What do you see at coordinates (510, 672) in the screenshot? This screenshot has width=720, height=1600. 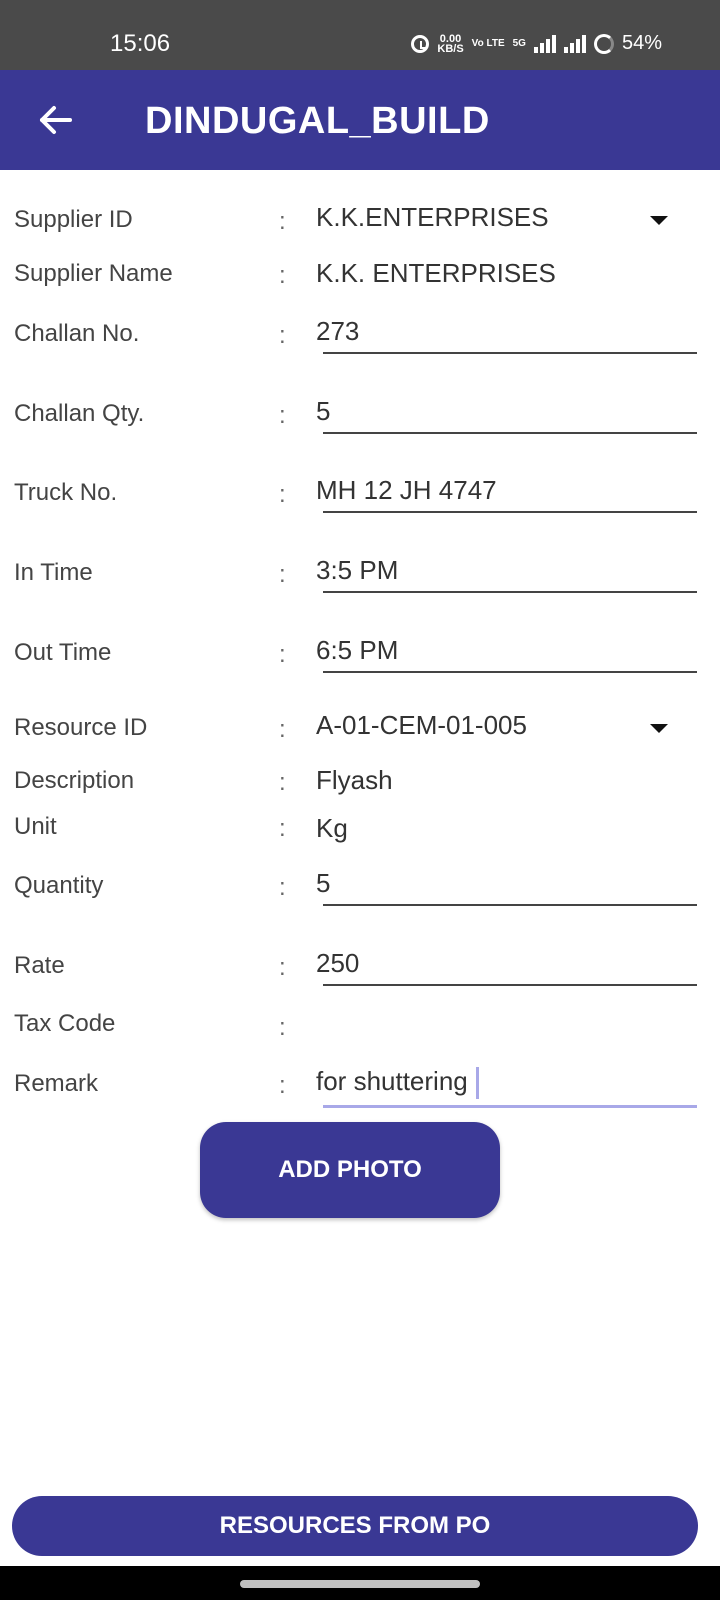 I see `out-time-underline` at bounding box center [510, 672].